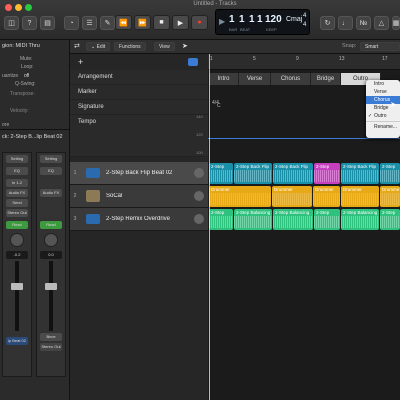 This screenshot has height=400, width=400. What do you see at coordinates (29, 23) in the screenshot?
I see `help-icon: ?` at bounding box center [29, 23].